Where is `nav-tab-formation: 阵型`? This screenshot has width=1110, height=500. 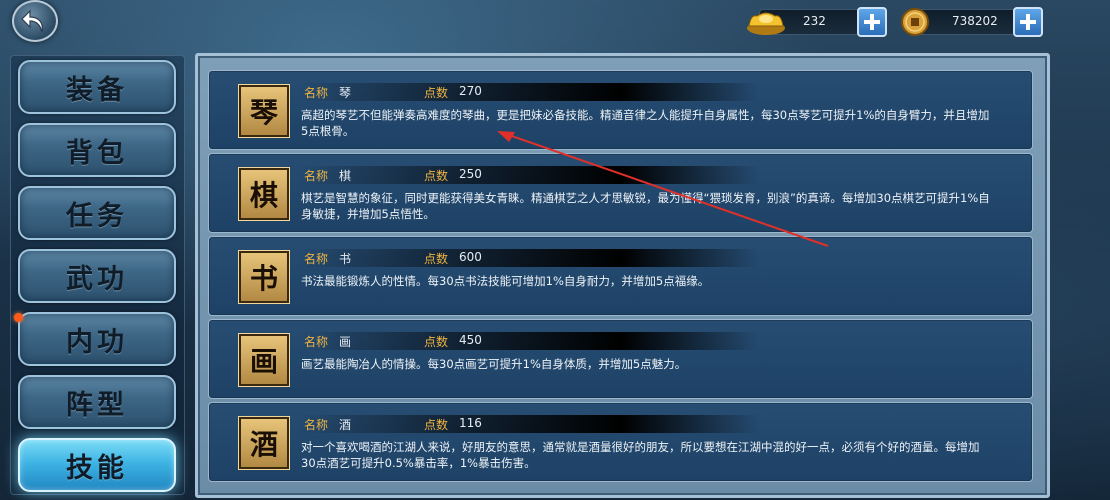 nav-tab-formation: 阵型 is located at coordinates (97, 402).